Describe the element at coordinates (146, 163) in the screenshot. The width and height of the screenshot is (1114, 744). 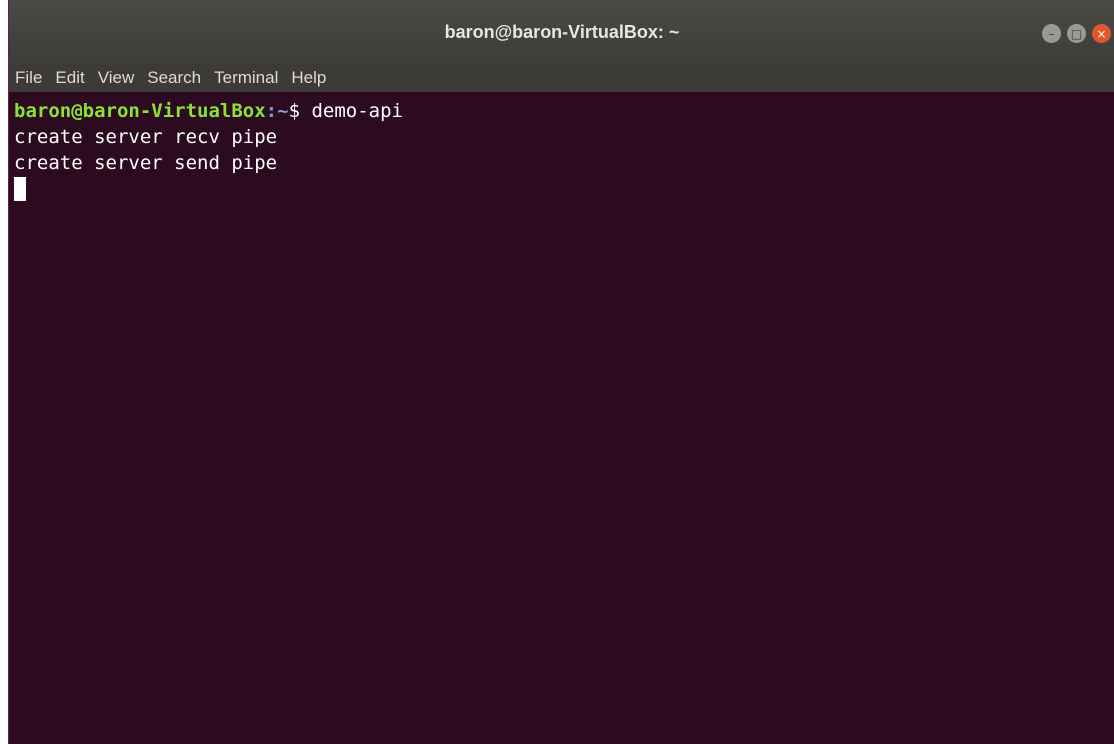
I see `output-line: create server send pipe` at that location.